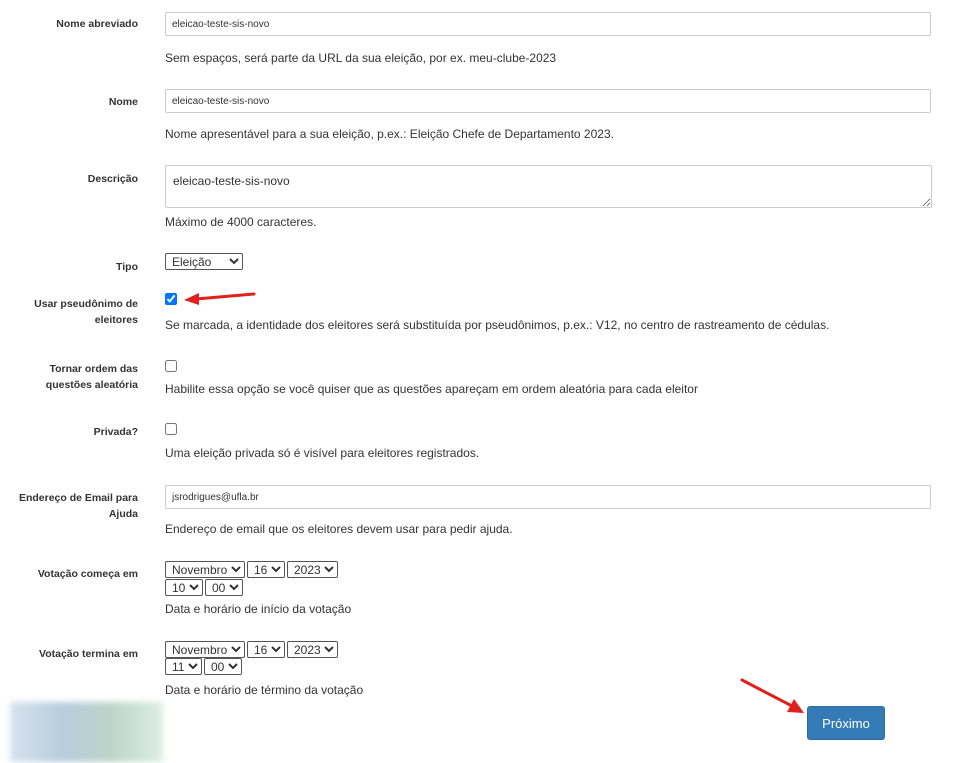  Describe the element at coordinates (266, 649) in the screenshot. I see `voting-end-day-select: 16` at that location.